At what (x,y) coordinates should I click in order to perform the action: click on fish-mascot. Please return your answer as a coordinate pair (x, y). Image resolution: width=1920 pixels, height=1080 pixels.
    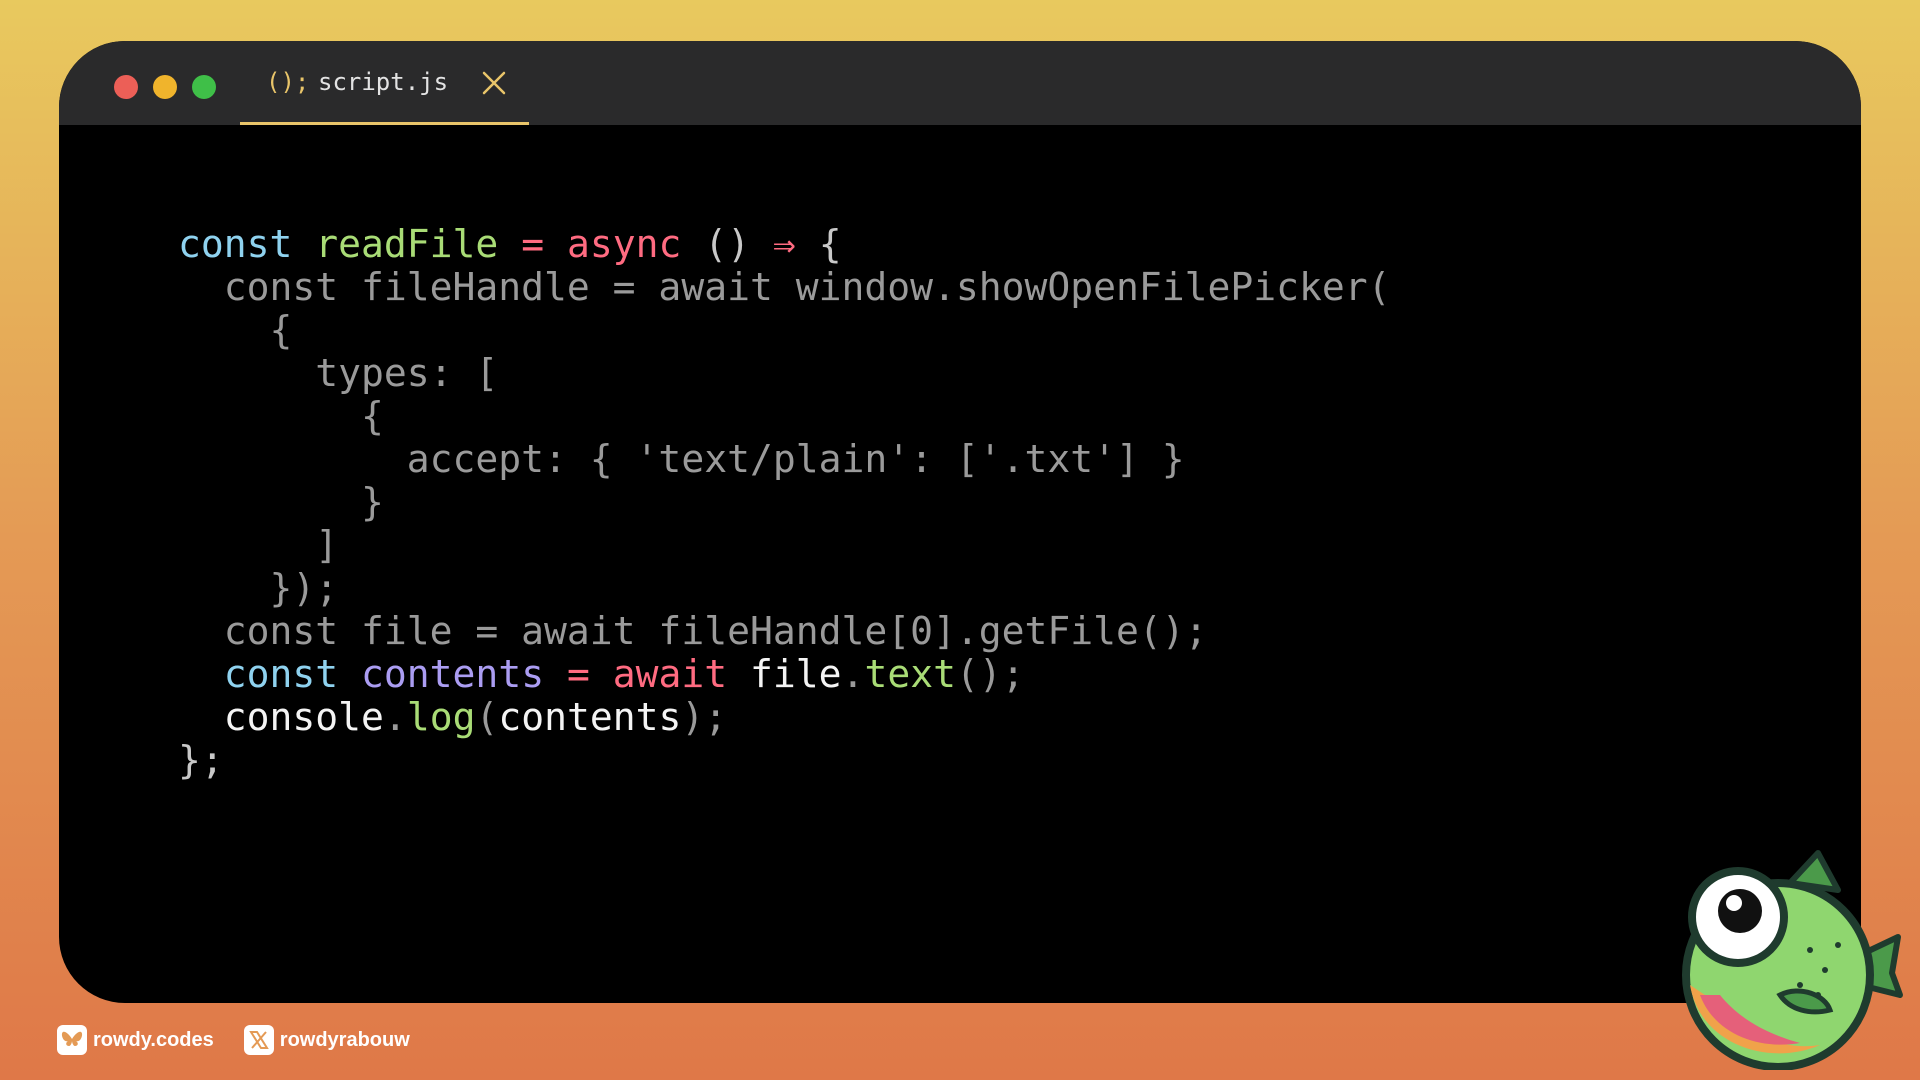
    Looking at the image, I should click on (1792, 960).